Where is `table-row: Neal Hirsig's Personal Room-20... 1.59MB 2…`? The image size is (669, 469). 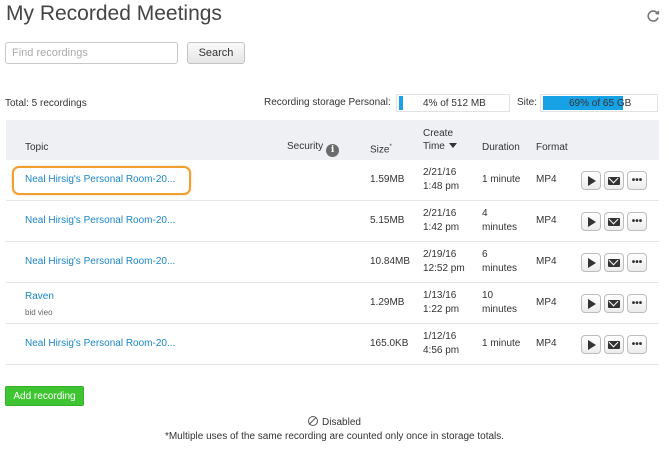
table-row: Neal Hirsig's Personal Room-20... 1.59MB 2… is located at coordinates (332, 180).